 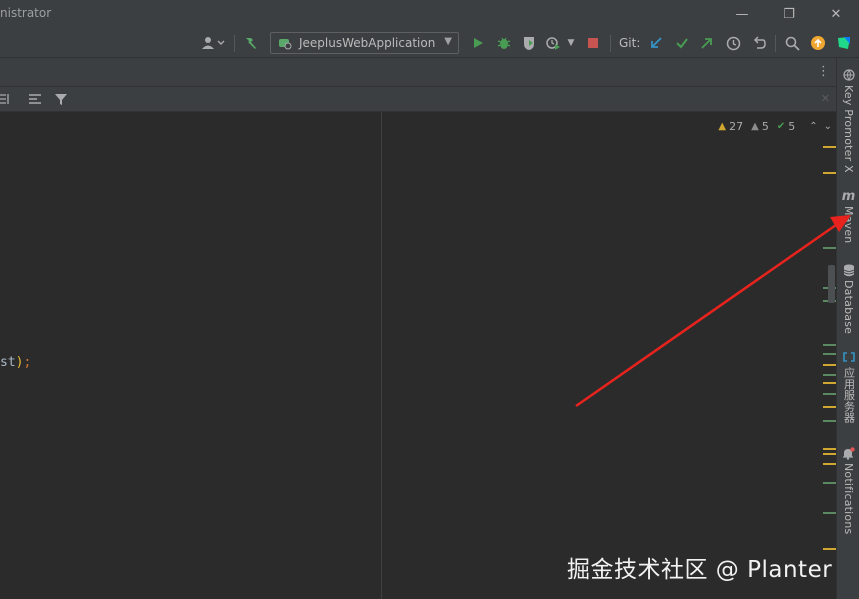 I want to click on git-update-icon, so click(x=656, y=43).